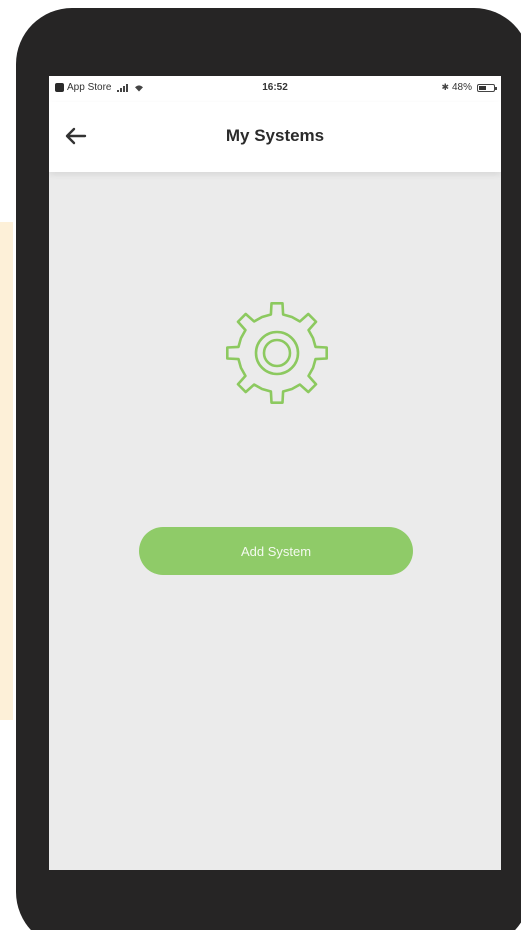  What do you see at coordinates (139, 87) in the screenshot?
I see `wifi-icon` at bounding box center [139, 87].